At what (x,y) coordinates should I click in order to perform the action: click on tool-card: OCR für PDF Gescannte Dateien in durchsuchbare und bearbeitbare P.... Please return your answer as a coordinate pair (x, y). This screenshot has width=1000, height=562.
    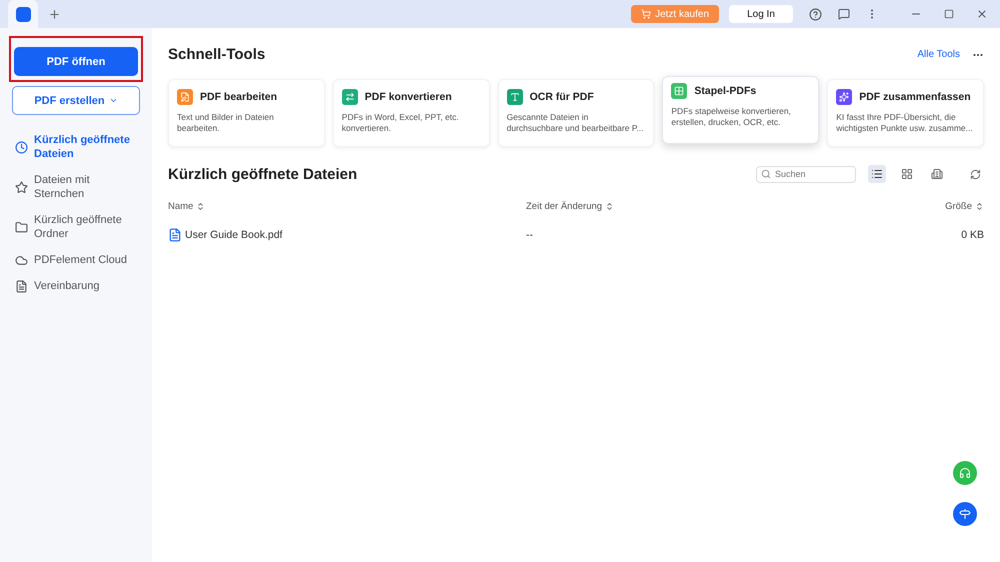
    Looking at the image, I should click on (576, 113).